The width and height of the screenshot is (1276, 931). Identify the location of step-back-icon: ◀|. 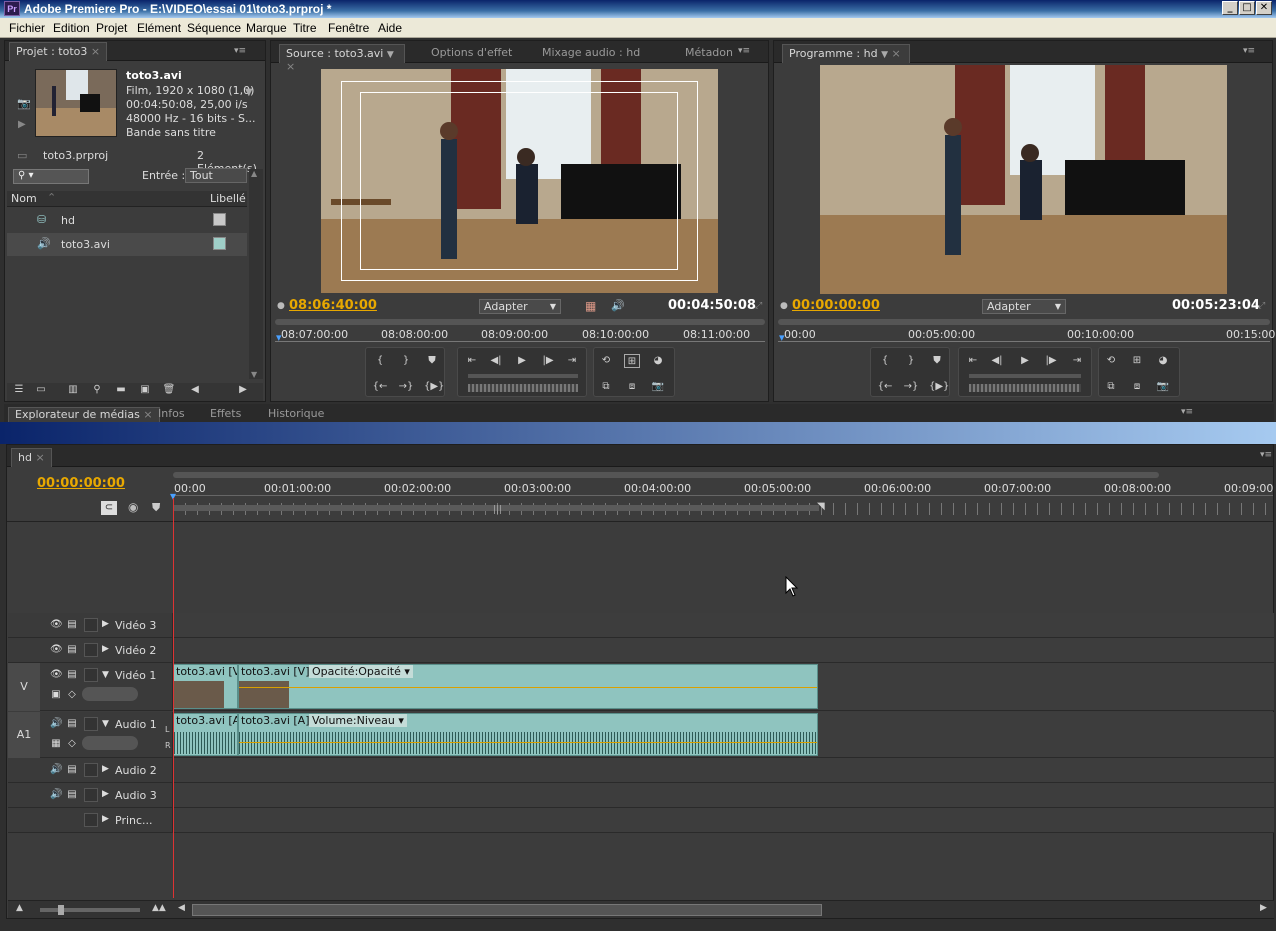
(997, 361).